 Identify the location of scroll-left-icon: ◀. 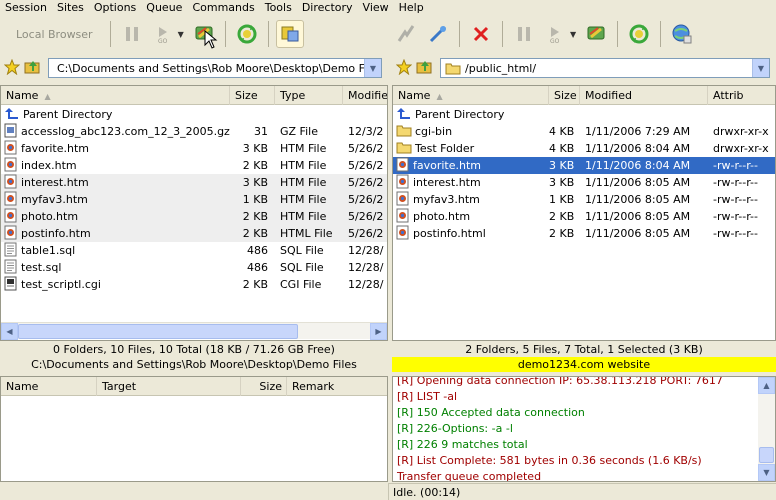
(9, 331).